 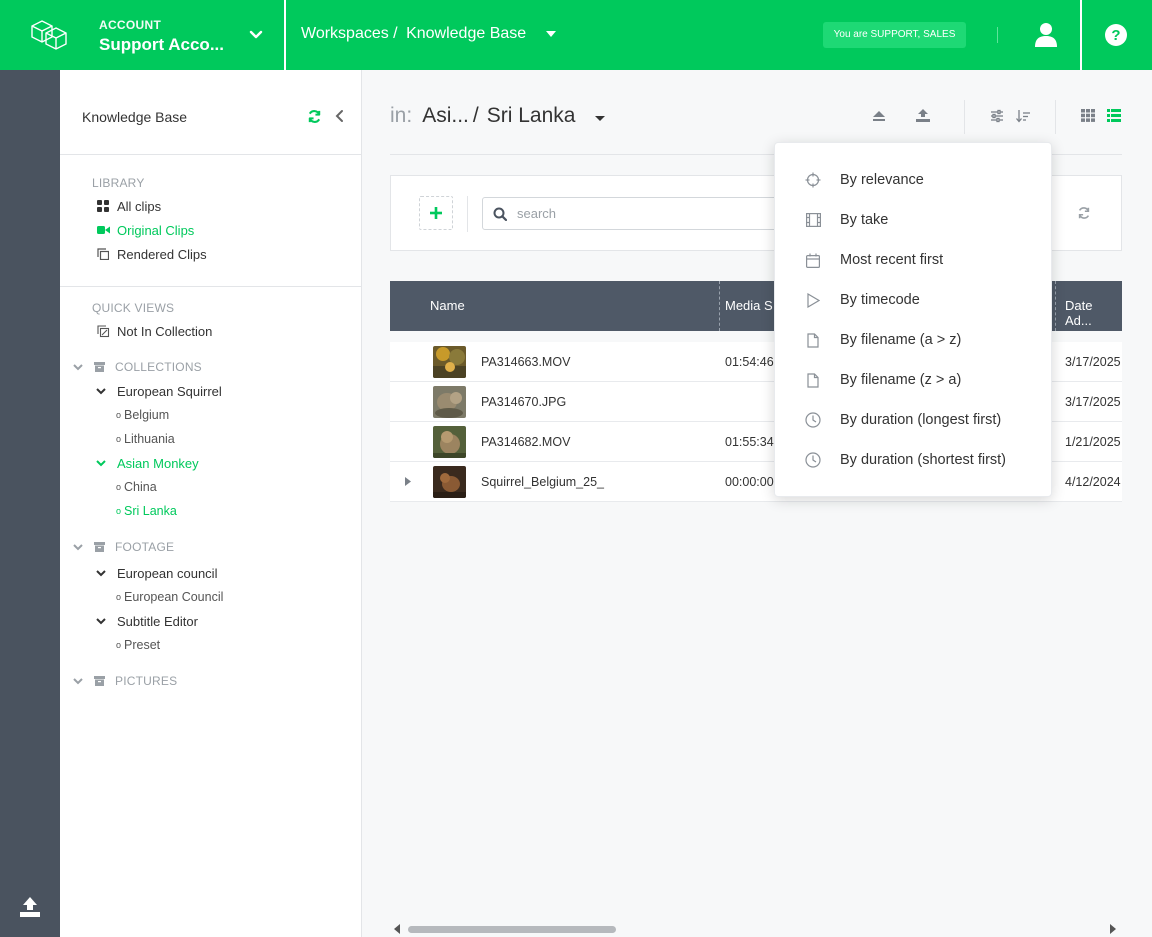 I want to click on search-box, so click(x=632, y=213).